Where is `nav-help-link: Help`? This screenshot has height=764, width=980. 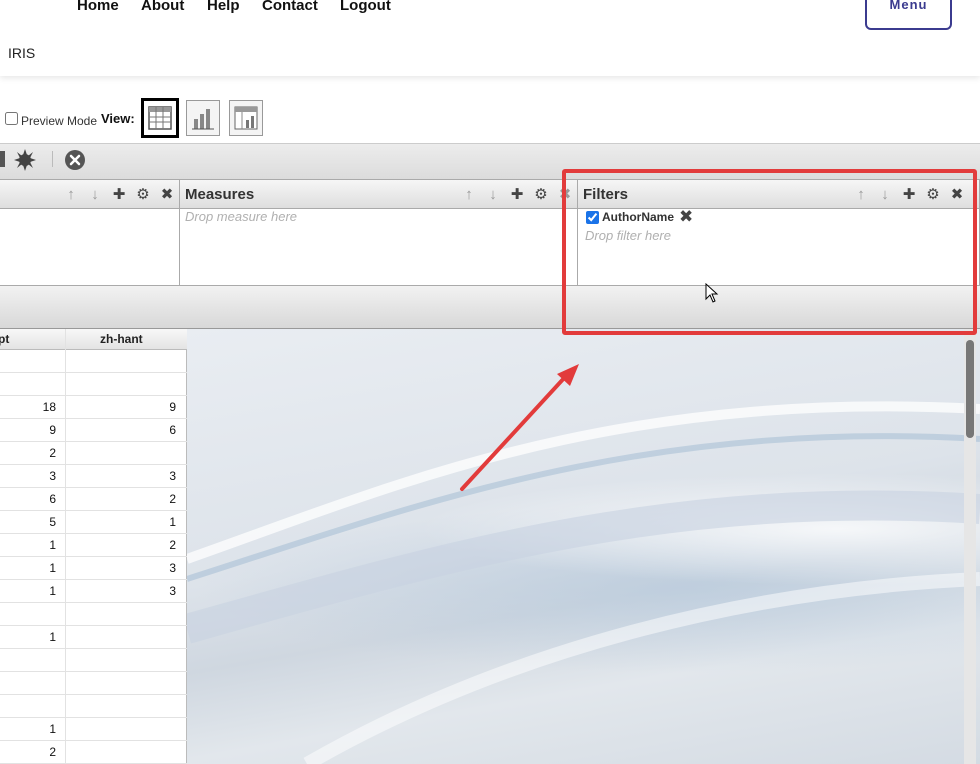
nav-help-link: Help is located at coordinates (223, 7).